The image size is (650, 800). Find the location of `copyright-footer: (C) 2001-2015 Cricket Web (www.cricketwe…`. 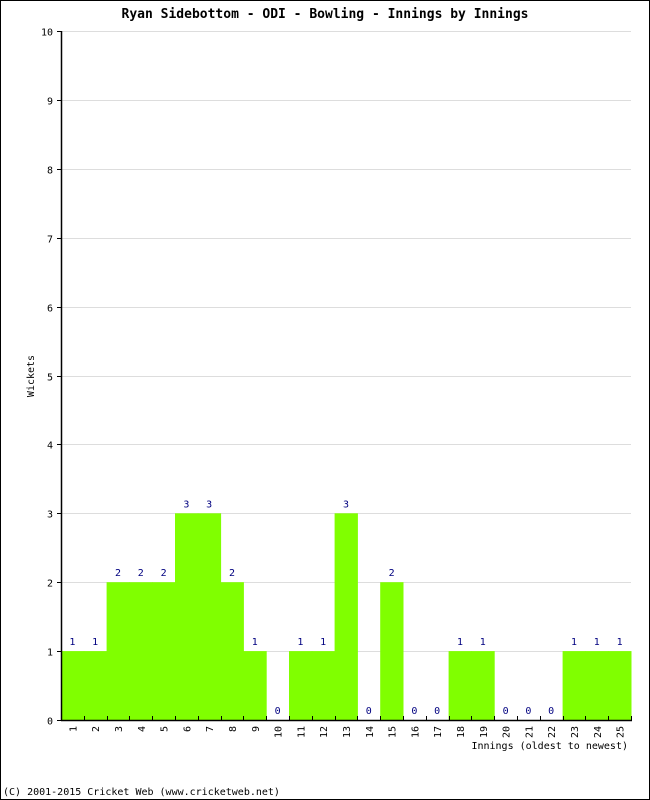

copyright-footer: (C) 2001-2015 Cricket Web (www.cricketwe… is located at coordinates (141, 792).